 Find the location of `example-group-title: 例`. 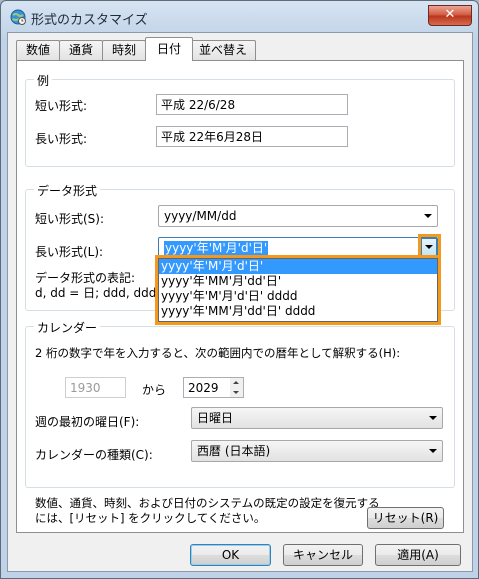

example-group-title: 例 is located at coordinates (43, 80).